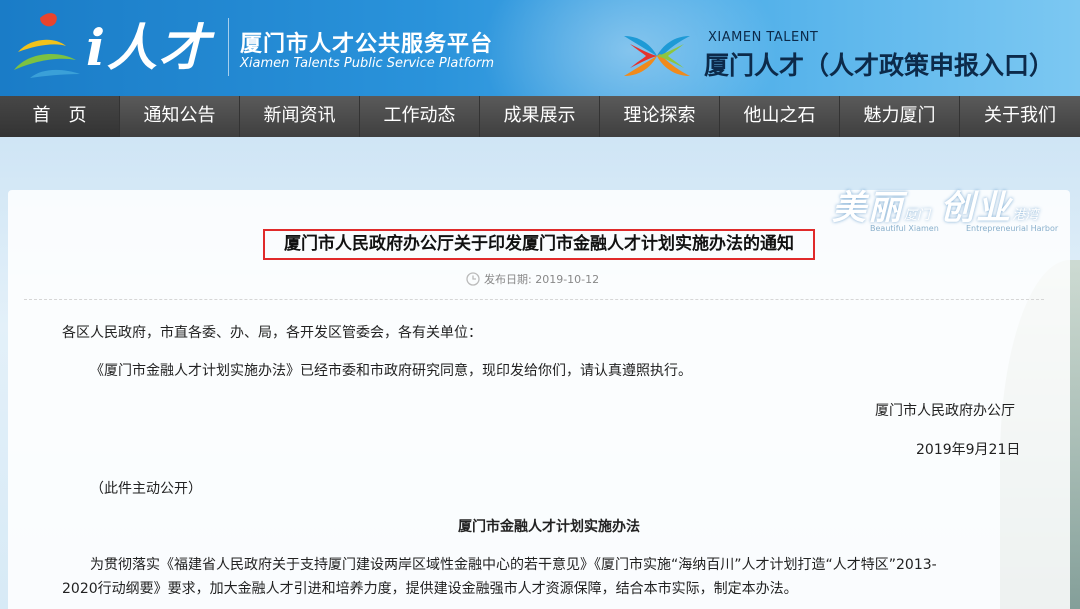 Image resolution: width=1080 pixels, height=609 pixels. Describe the element at coordinates (549, 527) in the screenshot. I see `measures-title: 厦门市金融人才计划实施办法` at that location.